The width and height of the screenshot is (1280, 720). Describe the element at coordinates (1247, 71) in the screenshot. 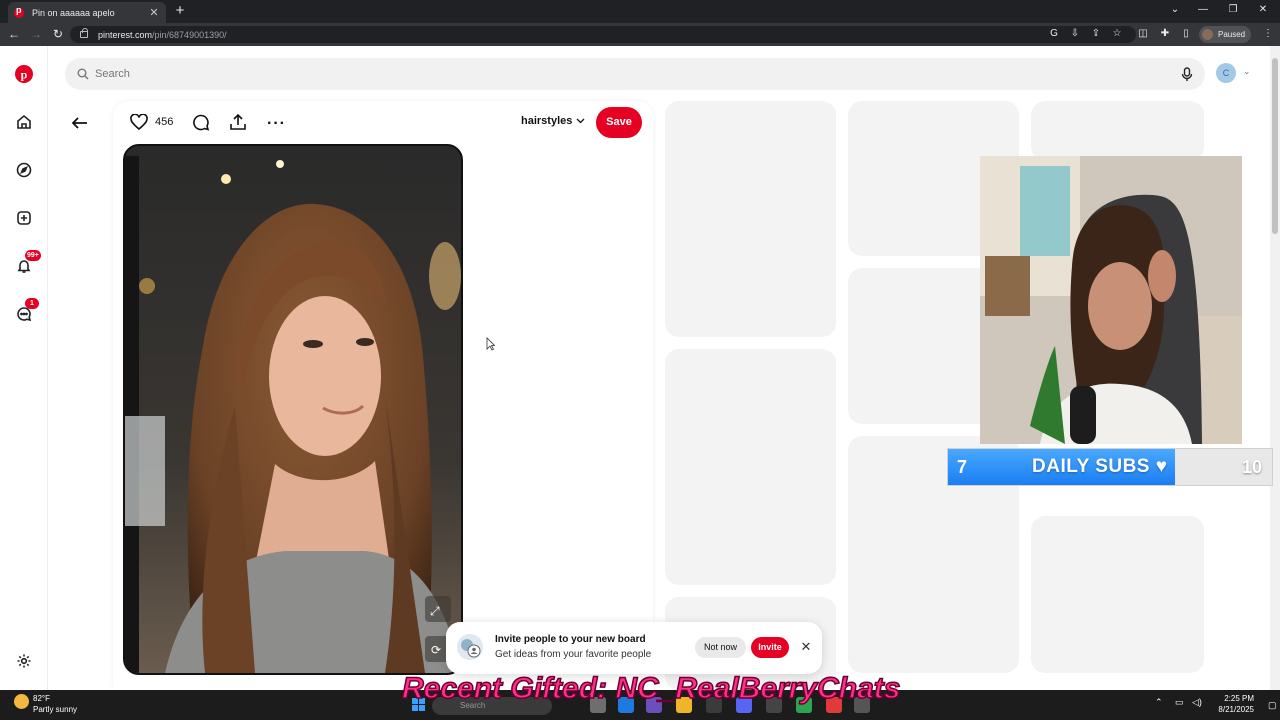

I see `account-chevron-down-icon: ⌄` at that location.